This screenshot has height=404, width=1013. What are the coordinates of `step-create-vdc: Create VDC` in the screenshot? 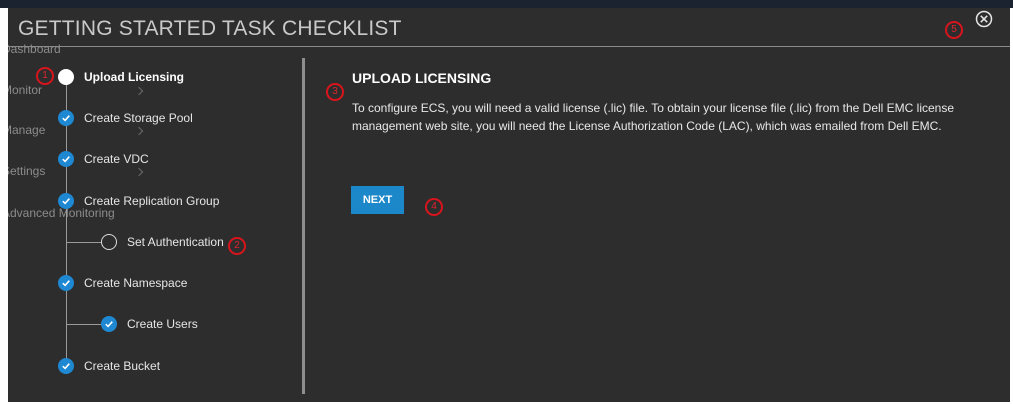 It's located at (103, 159).